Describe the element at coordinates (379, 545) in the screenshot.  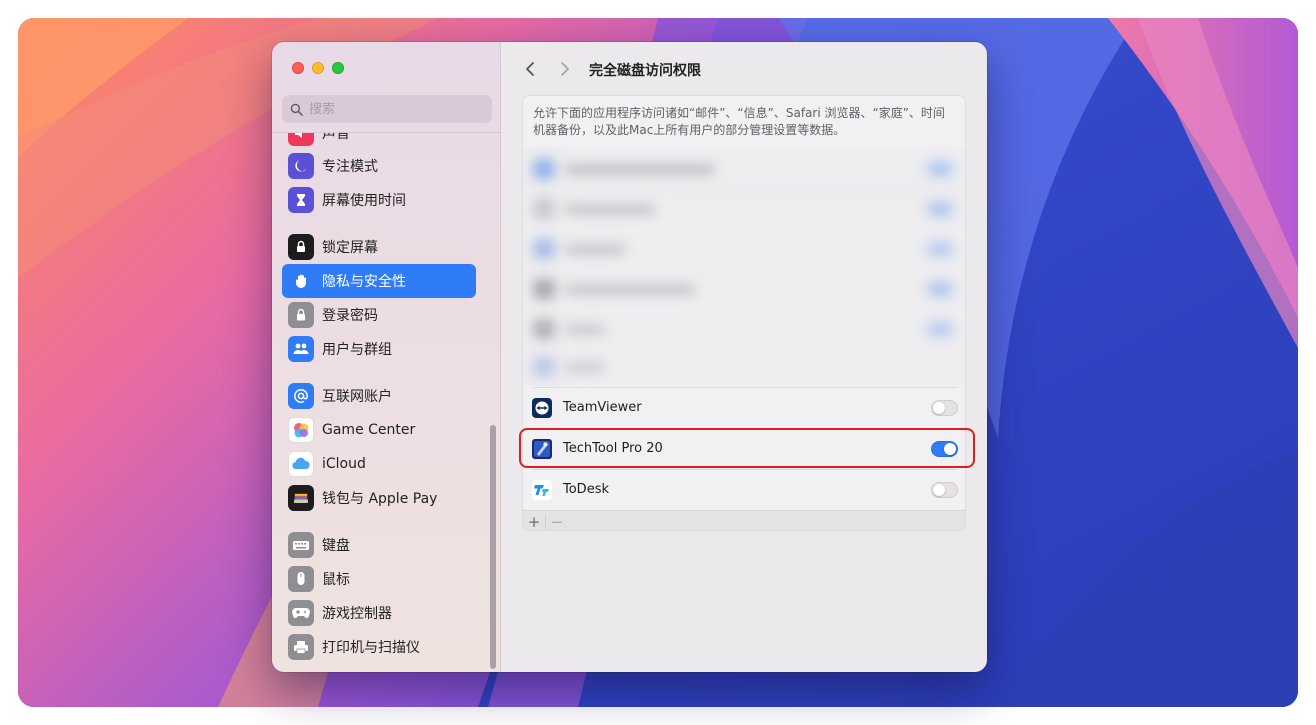
I see `sidebar-item-keyboard: 键盘` at that location.